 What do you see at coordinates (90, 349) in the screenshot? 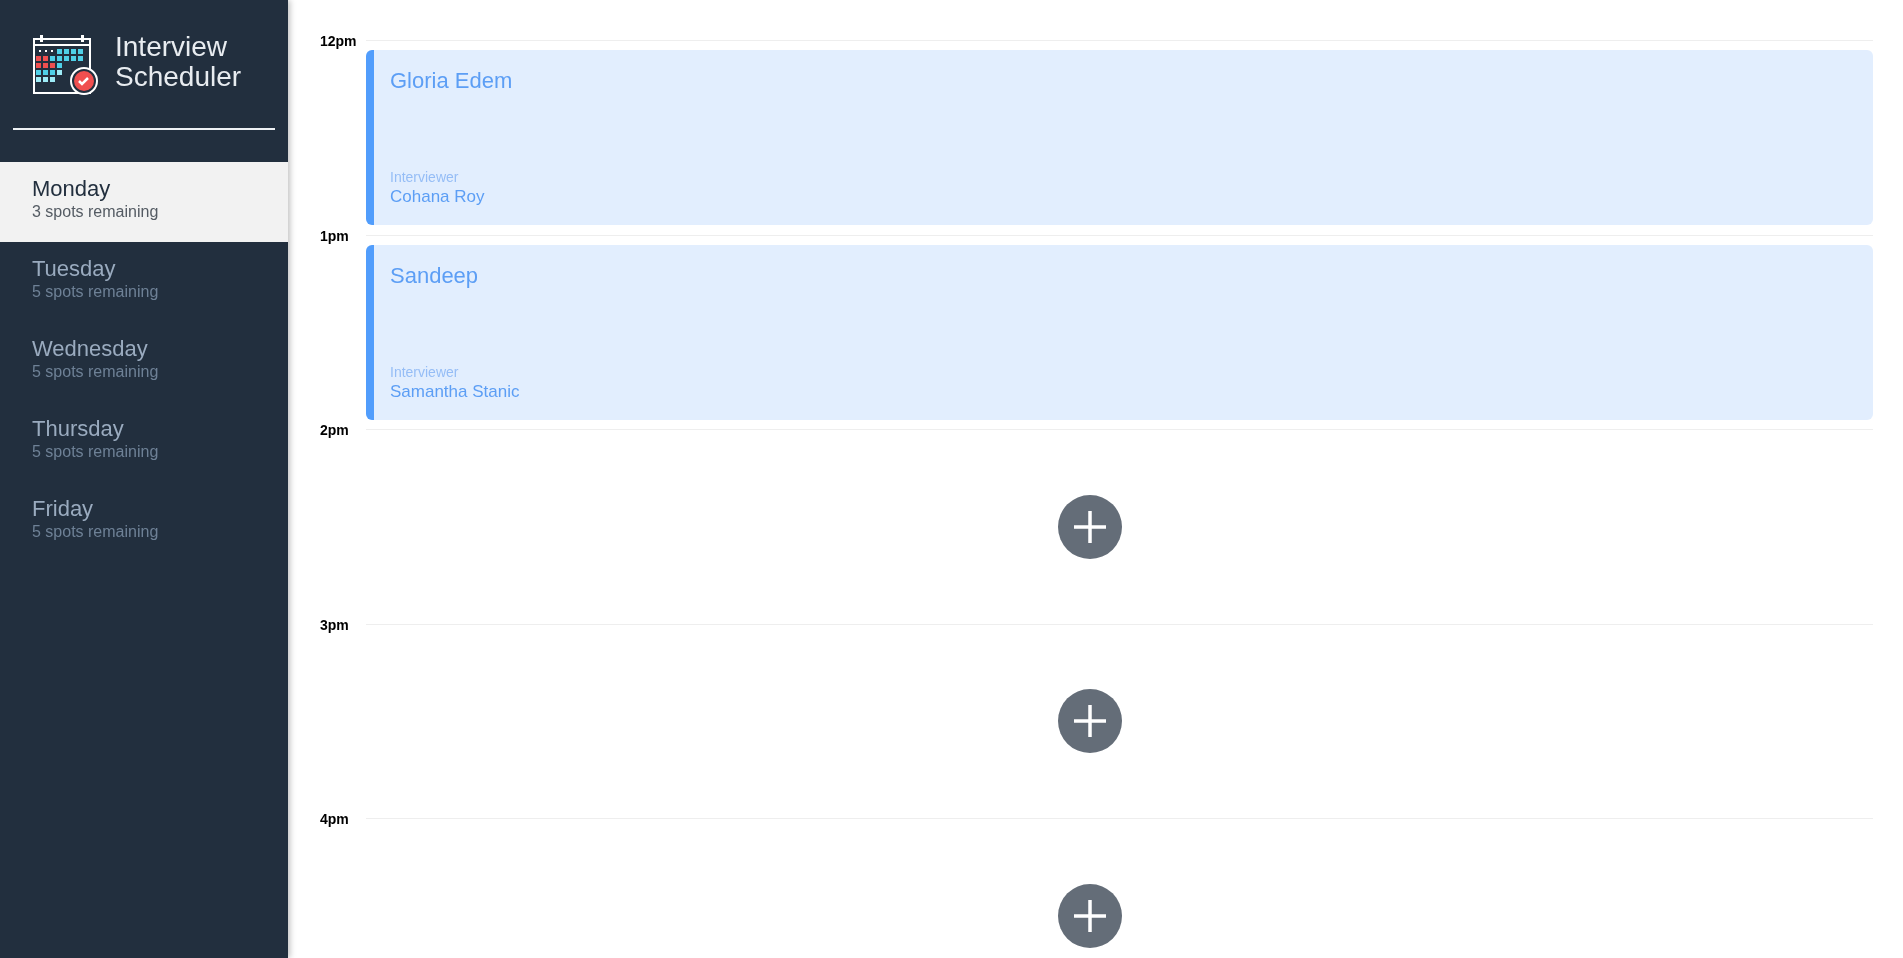
I see `day-name: Wednesday` at bounding box center [90, 349].